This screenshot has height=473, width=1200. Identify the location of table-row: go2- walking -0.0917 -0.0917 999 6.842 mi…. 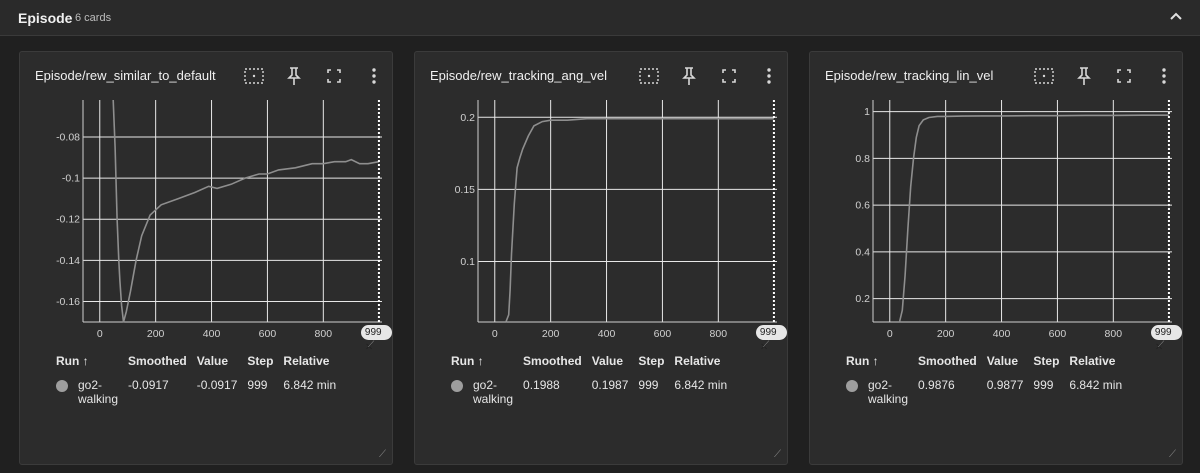
(201, 392).